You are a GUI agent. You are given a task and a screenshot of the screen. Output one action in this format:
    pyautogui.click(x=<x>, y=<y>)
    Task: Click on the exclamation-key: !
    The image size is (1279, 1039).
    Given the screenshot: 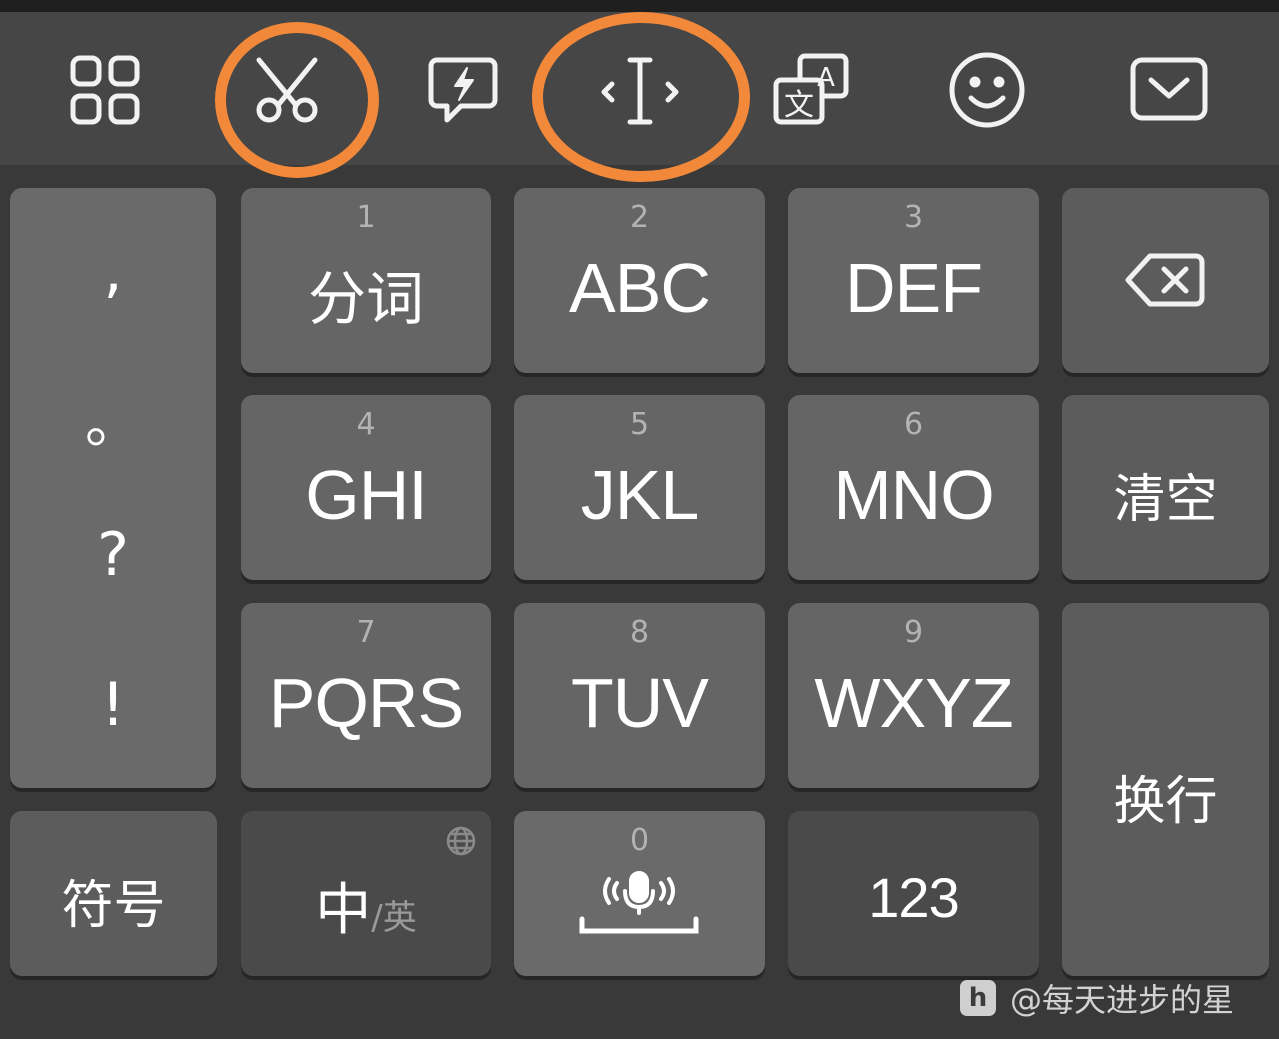 What is the action you would take?
    pyautogui.click(x=113, y=705)
    